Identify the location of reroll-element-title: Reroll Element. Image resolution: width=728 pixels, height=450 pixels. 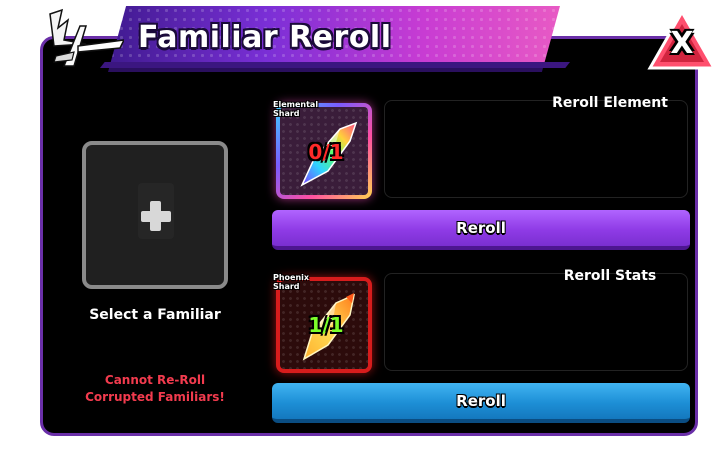
(610, 103).